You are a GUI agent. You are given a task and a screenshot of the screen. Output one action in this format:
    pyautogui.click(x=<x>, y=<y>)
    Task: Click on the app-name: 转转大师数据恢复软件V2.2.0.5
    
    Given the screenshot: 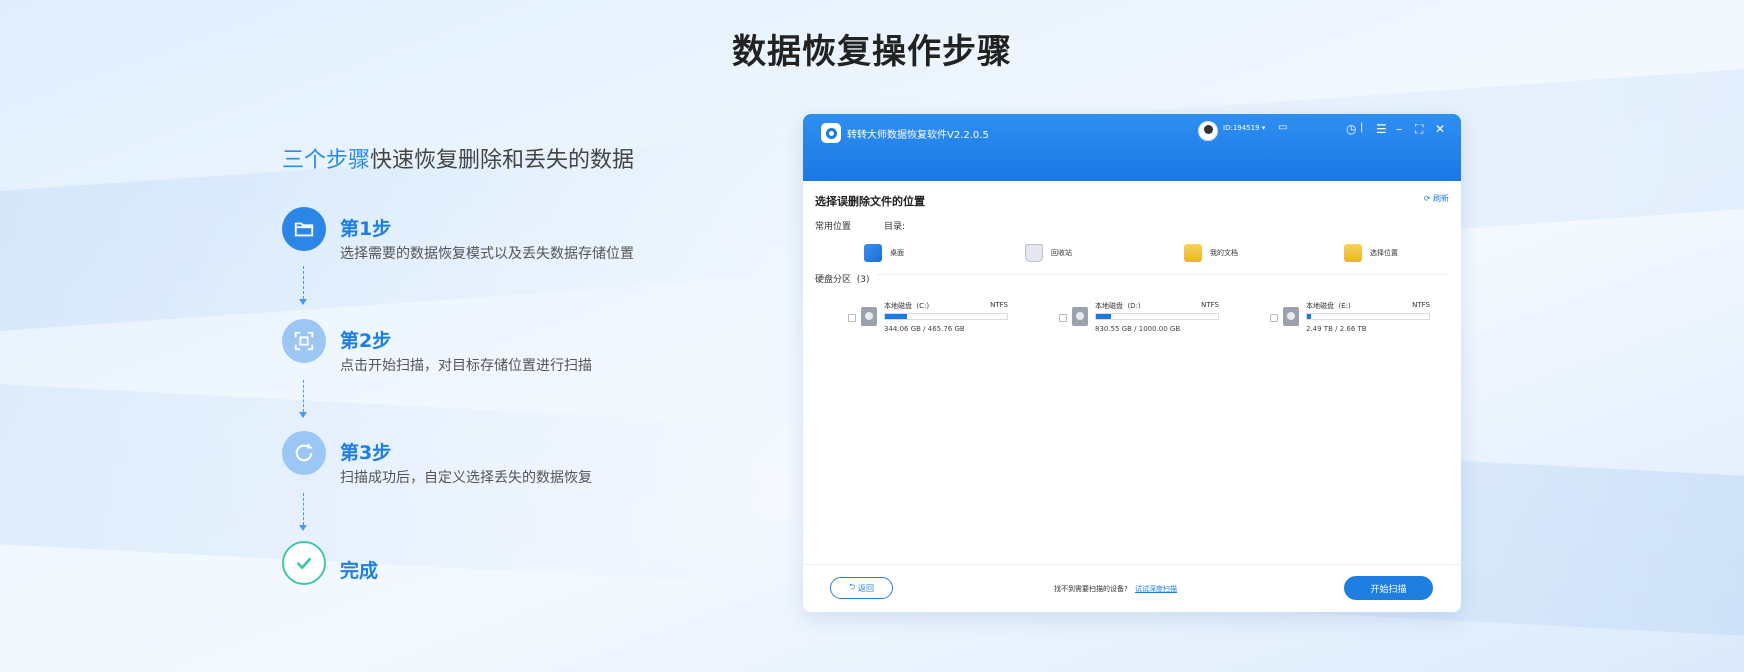 What is the action you would take?
    pyautogui.click(x=918, y=135)
    